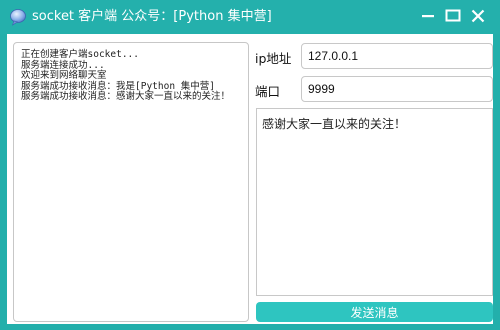  What do you see at coordinates (397, 56) in the screenshot?
I see `ip-address-input` at bounding box center [397, 56].